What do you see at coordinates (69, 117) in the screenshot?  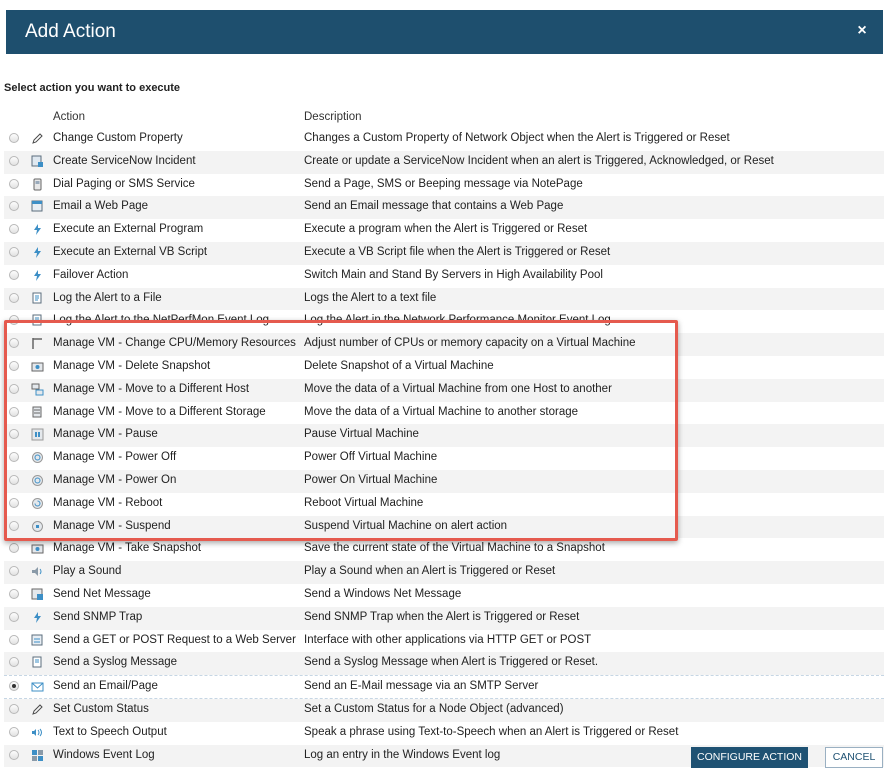 I see `column-header-action: Action` at bounding box center [69, 117].